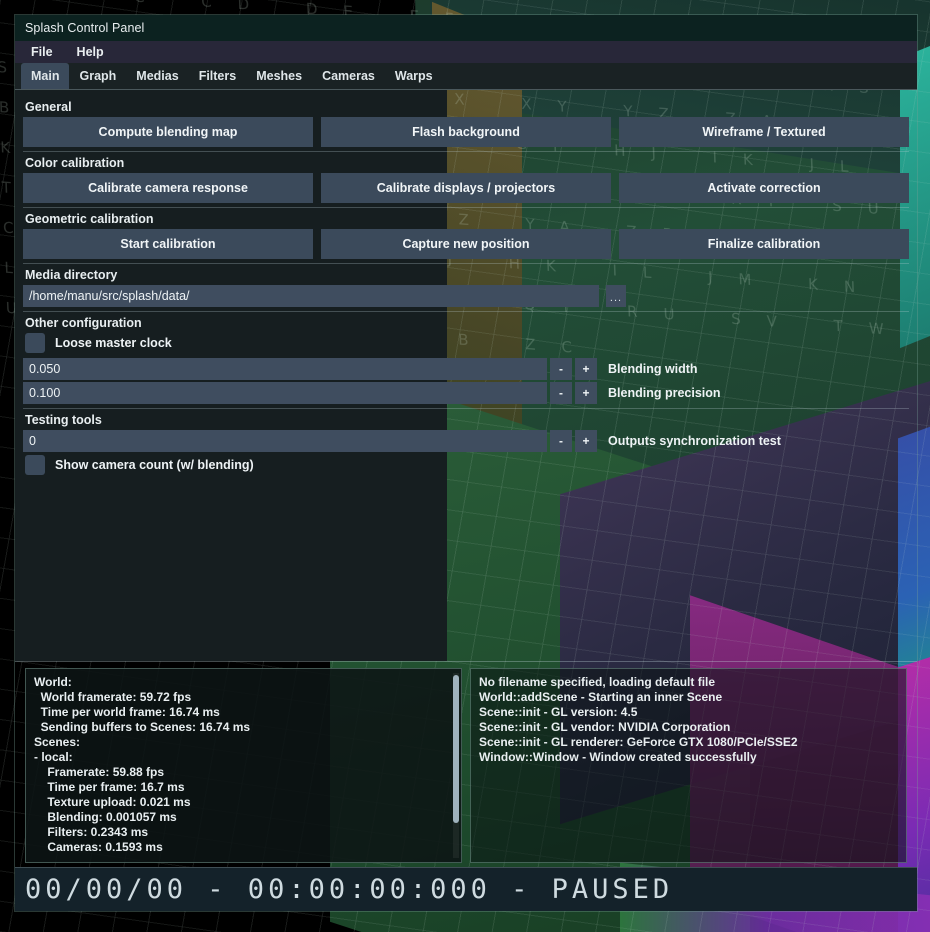 This screenshot has width=930, height=932. Describe the element at coordinates (348, 76) in the screenshot. I see `tab-cameras: Cameras` at that location.